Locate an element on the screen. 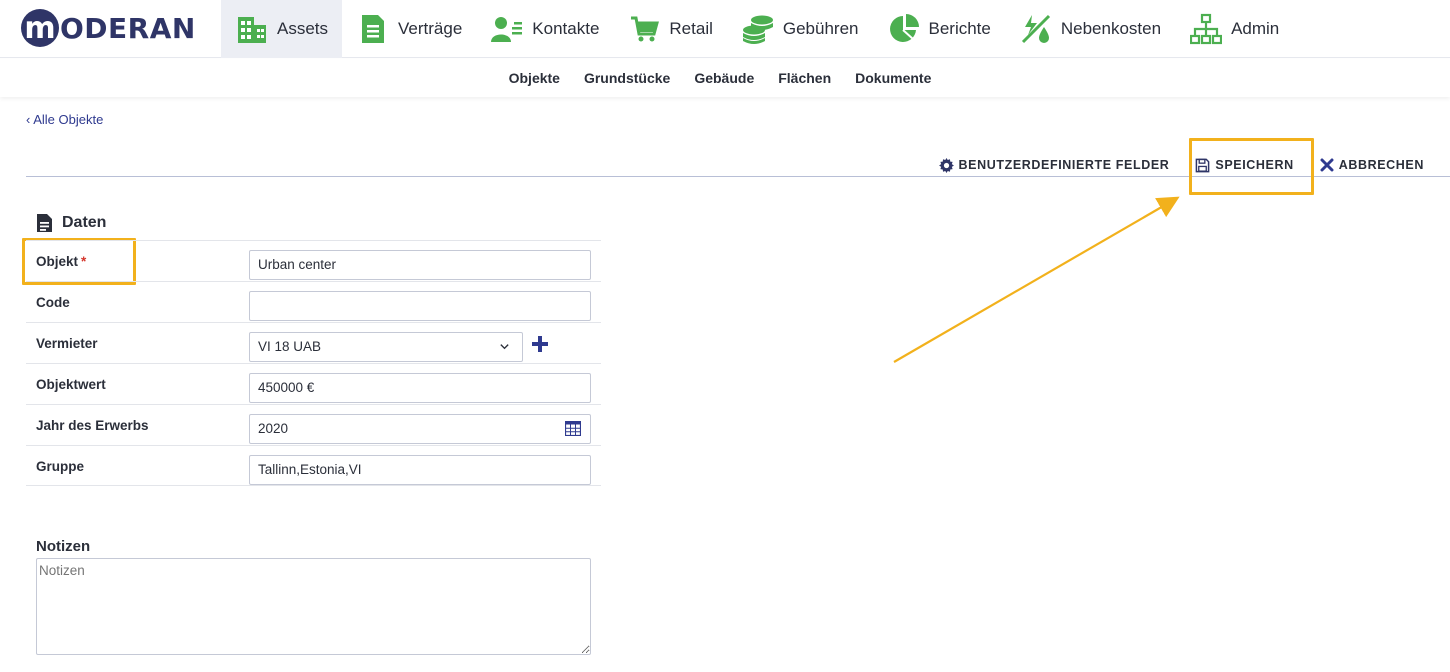 The image size is (1450, 672). nav-item-admin: Admin is located at coordinates (1234, 29).